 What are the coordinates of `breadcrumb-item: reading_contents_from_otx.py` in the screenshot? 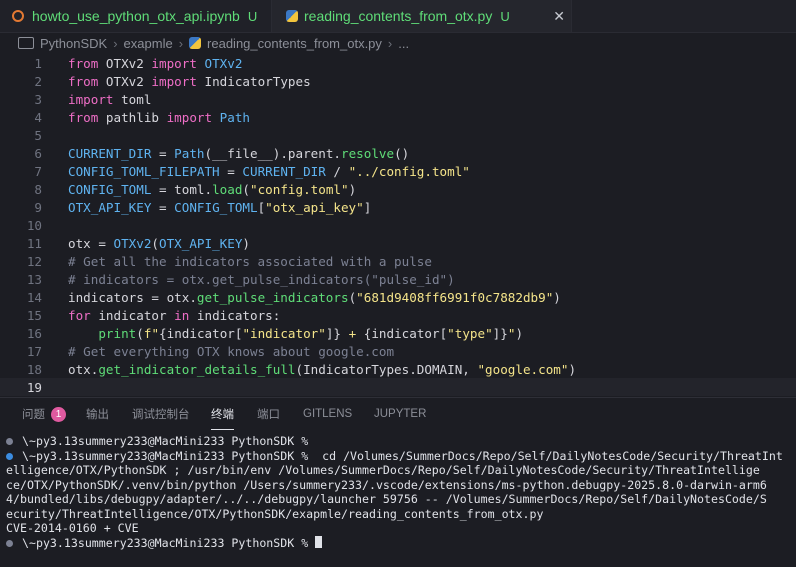 It's located at (294, 43).